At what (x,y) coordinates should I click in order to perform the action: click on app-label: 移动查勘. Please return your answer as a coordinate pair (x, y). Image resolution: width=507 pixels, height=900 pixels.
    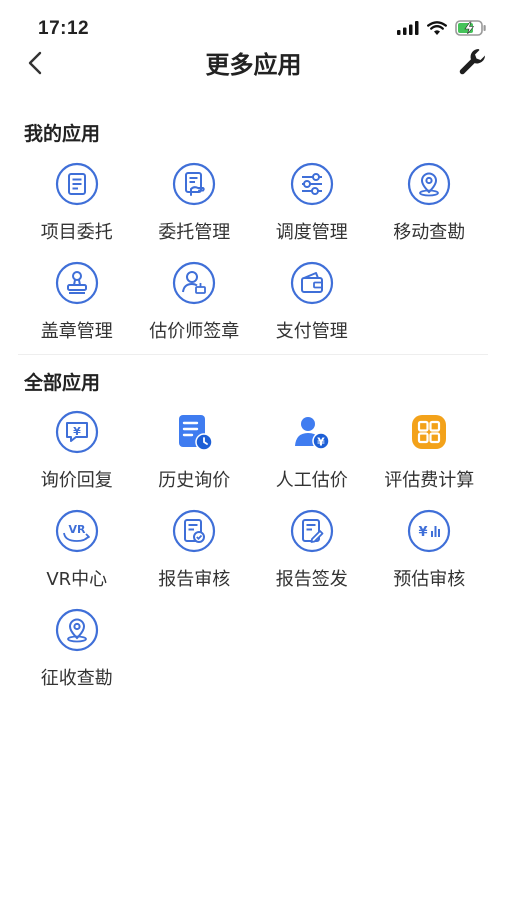
    Looking at the image, I should click on (429, 232).